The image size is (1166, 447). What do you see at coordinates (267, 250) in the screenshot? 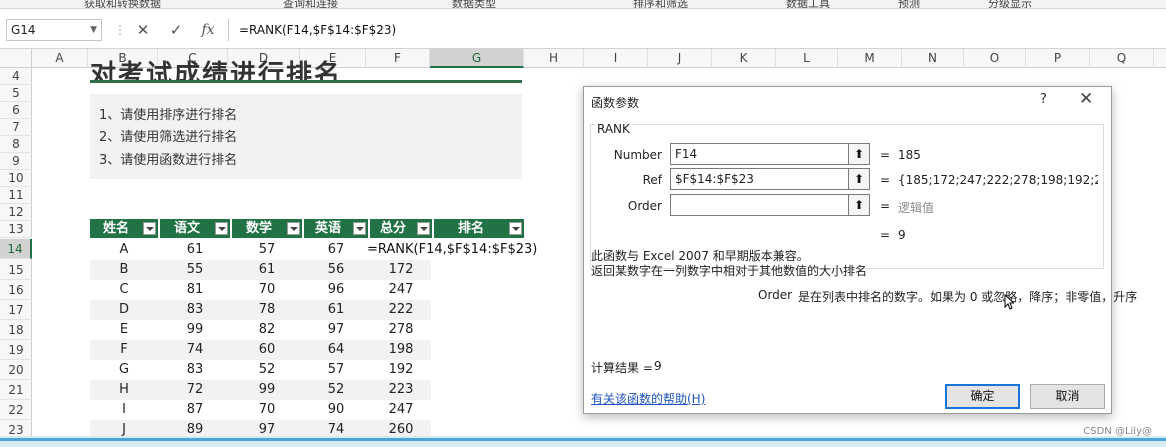
I see `cell-math: 57` at bounding box center [267, 250].